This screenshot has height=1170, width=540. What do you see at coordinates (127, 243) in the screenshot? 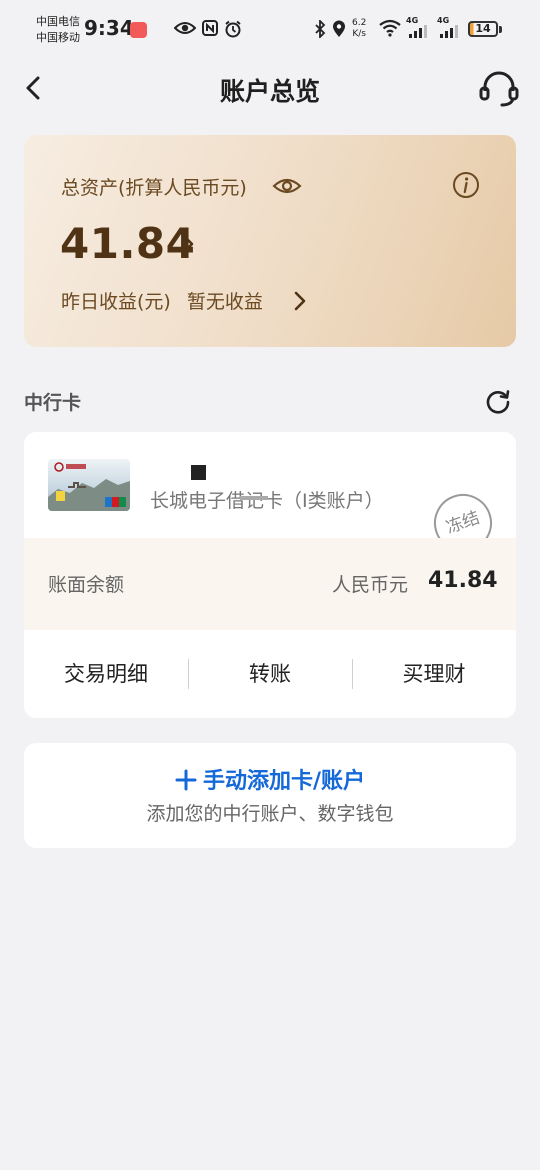
I see `total-assets-value: 41.84` at bounding box center [127, 243].